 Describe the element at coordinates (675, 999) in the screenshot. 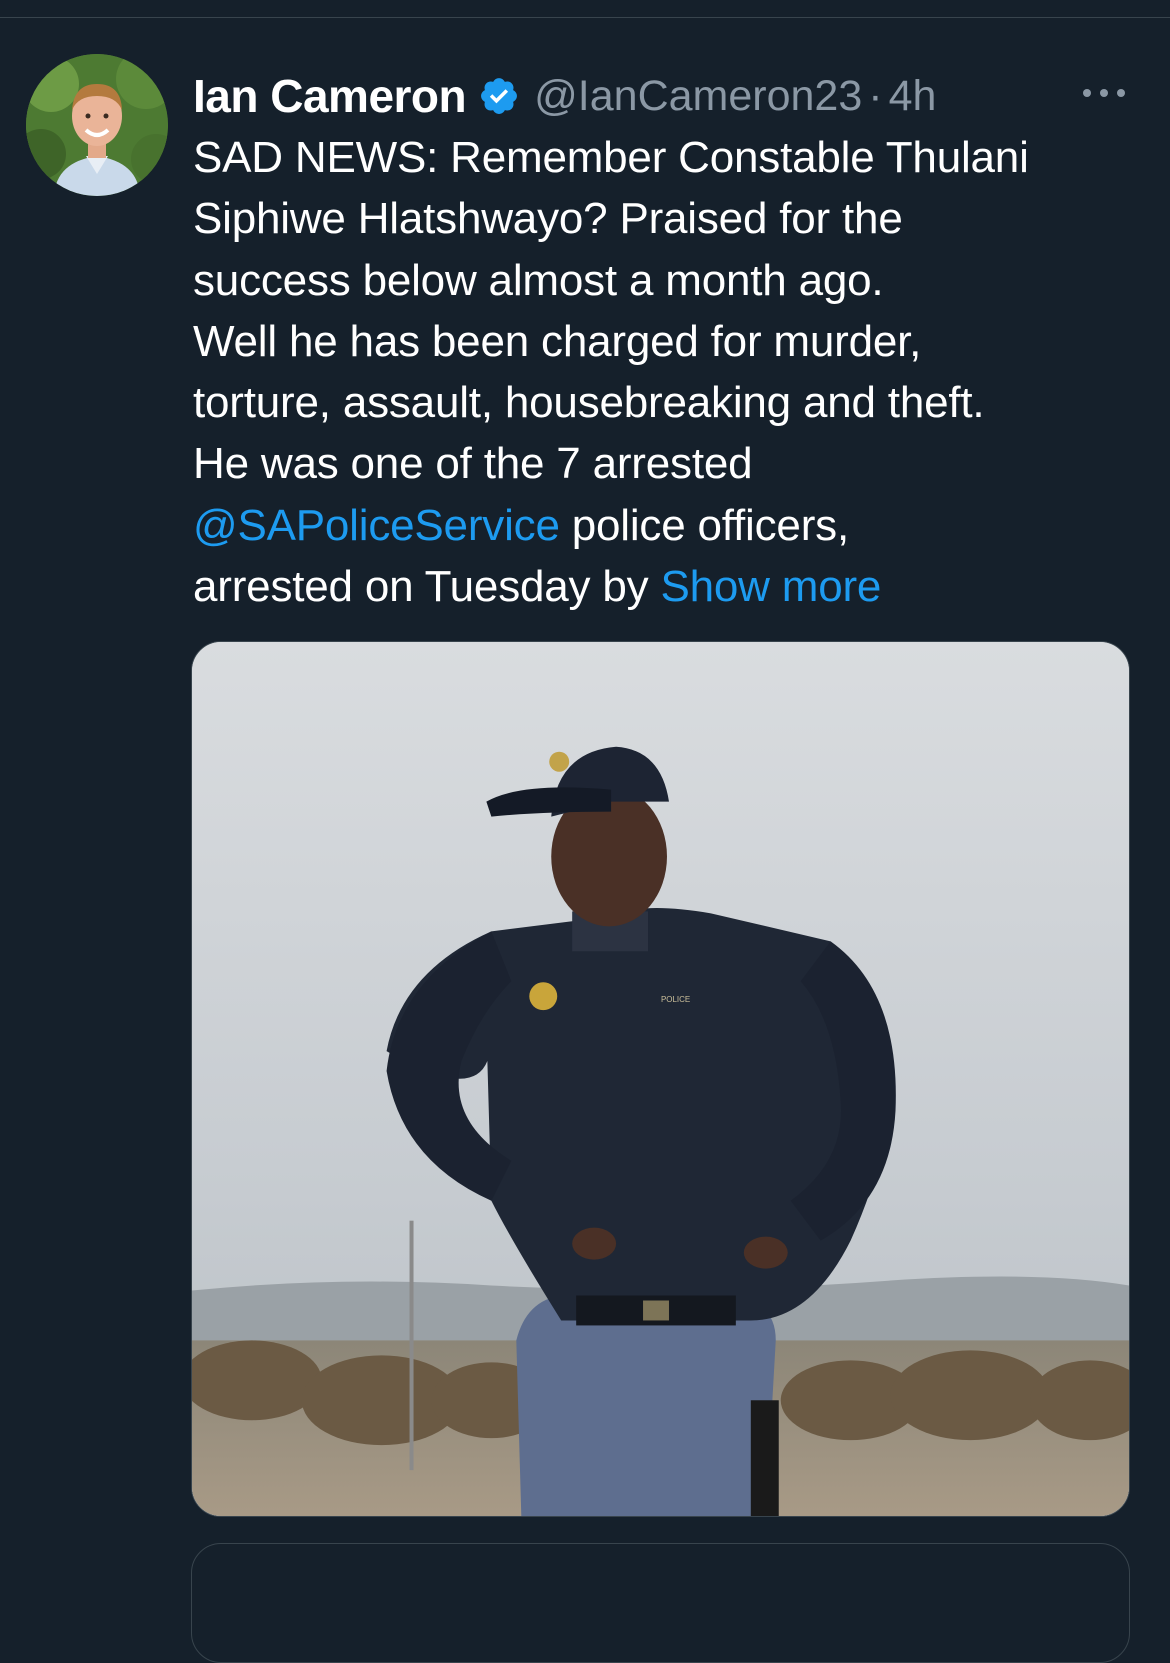

I see `badge-text: POLICE` at that location.